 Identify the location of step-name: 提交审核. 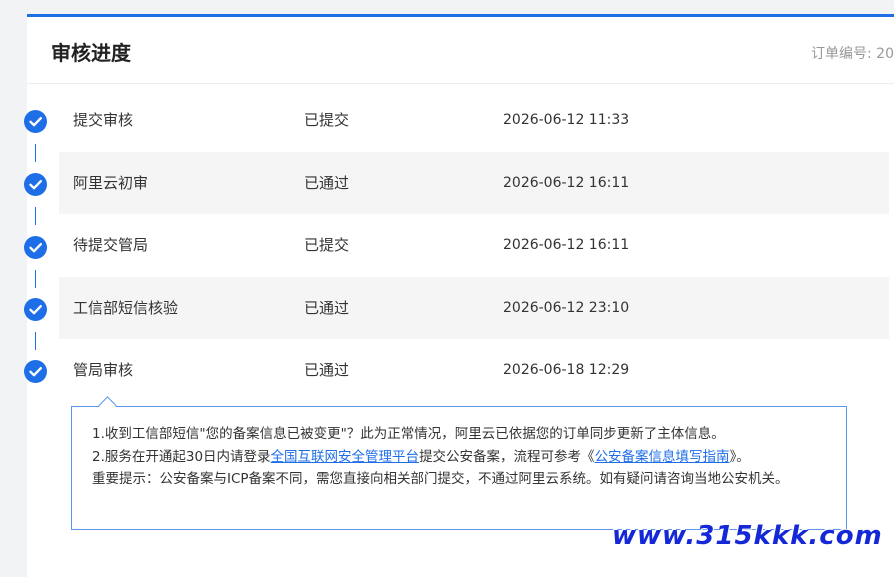
(103, 120).